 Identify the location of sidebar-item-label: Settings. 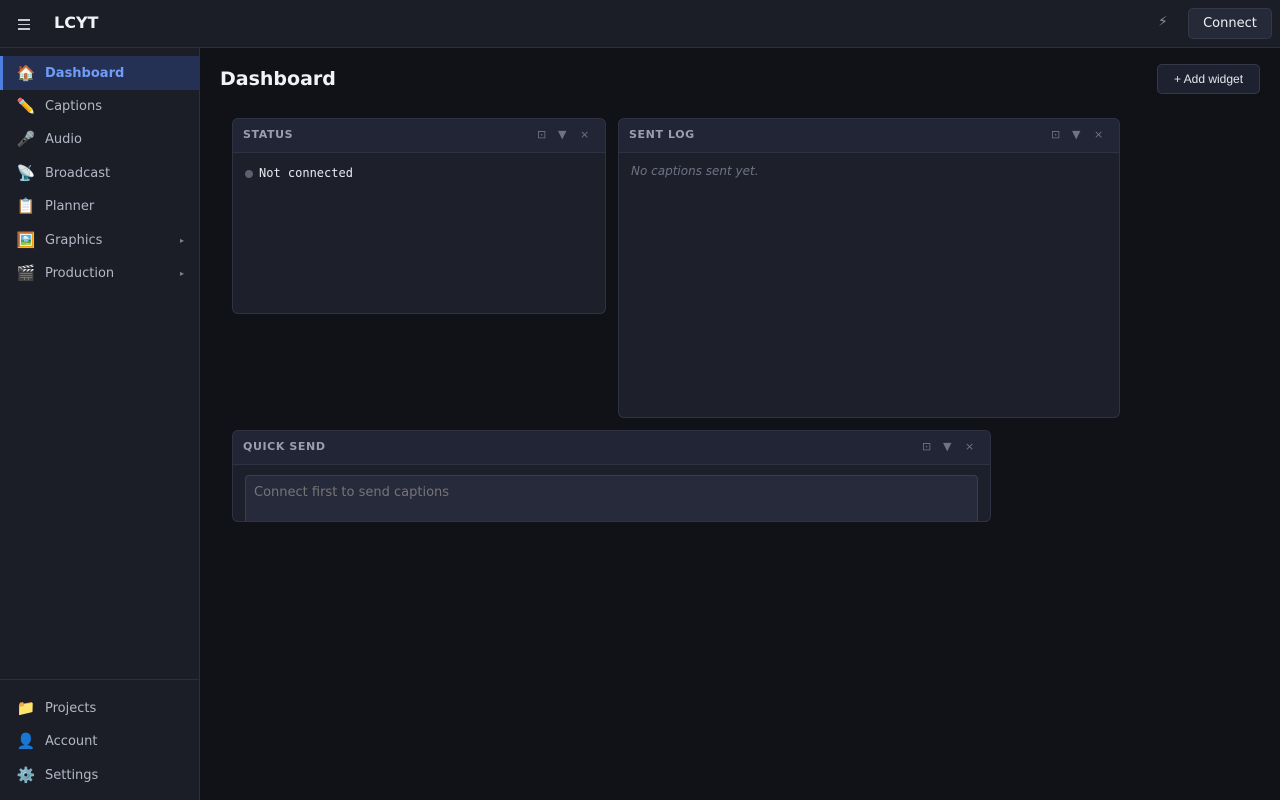
(72, 775).